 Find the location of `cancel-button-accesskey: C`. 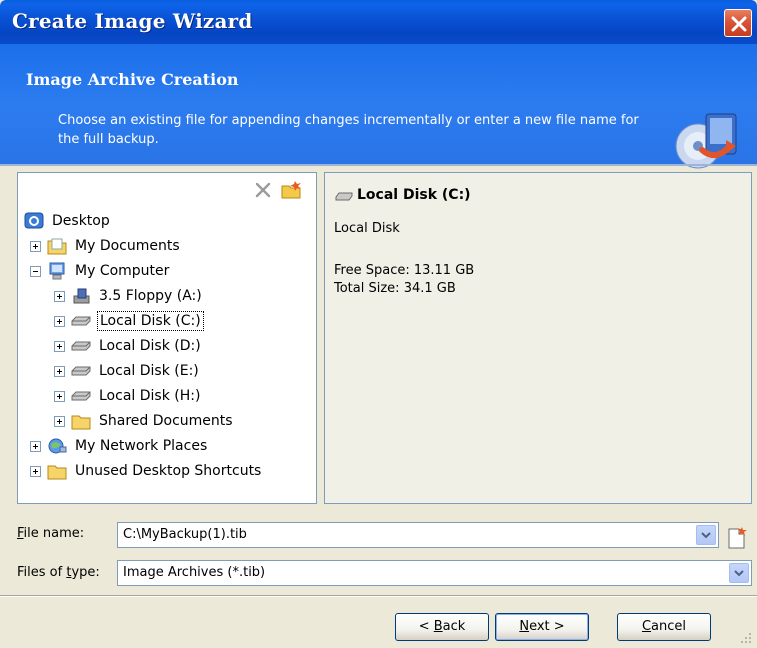

cancel-button-accesskey: C is located at coordinates (646, 626).